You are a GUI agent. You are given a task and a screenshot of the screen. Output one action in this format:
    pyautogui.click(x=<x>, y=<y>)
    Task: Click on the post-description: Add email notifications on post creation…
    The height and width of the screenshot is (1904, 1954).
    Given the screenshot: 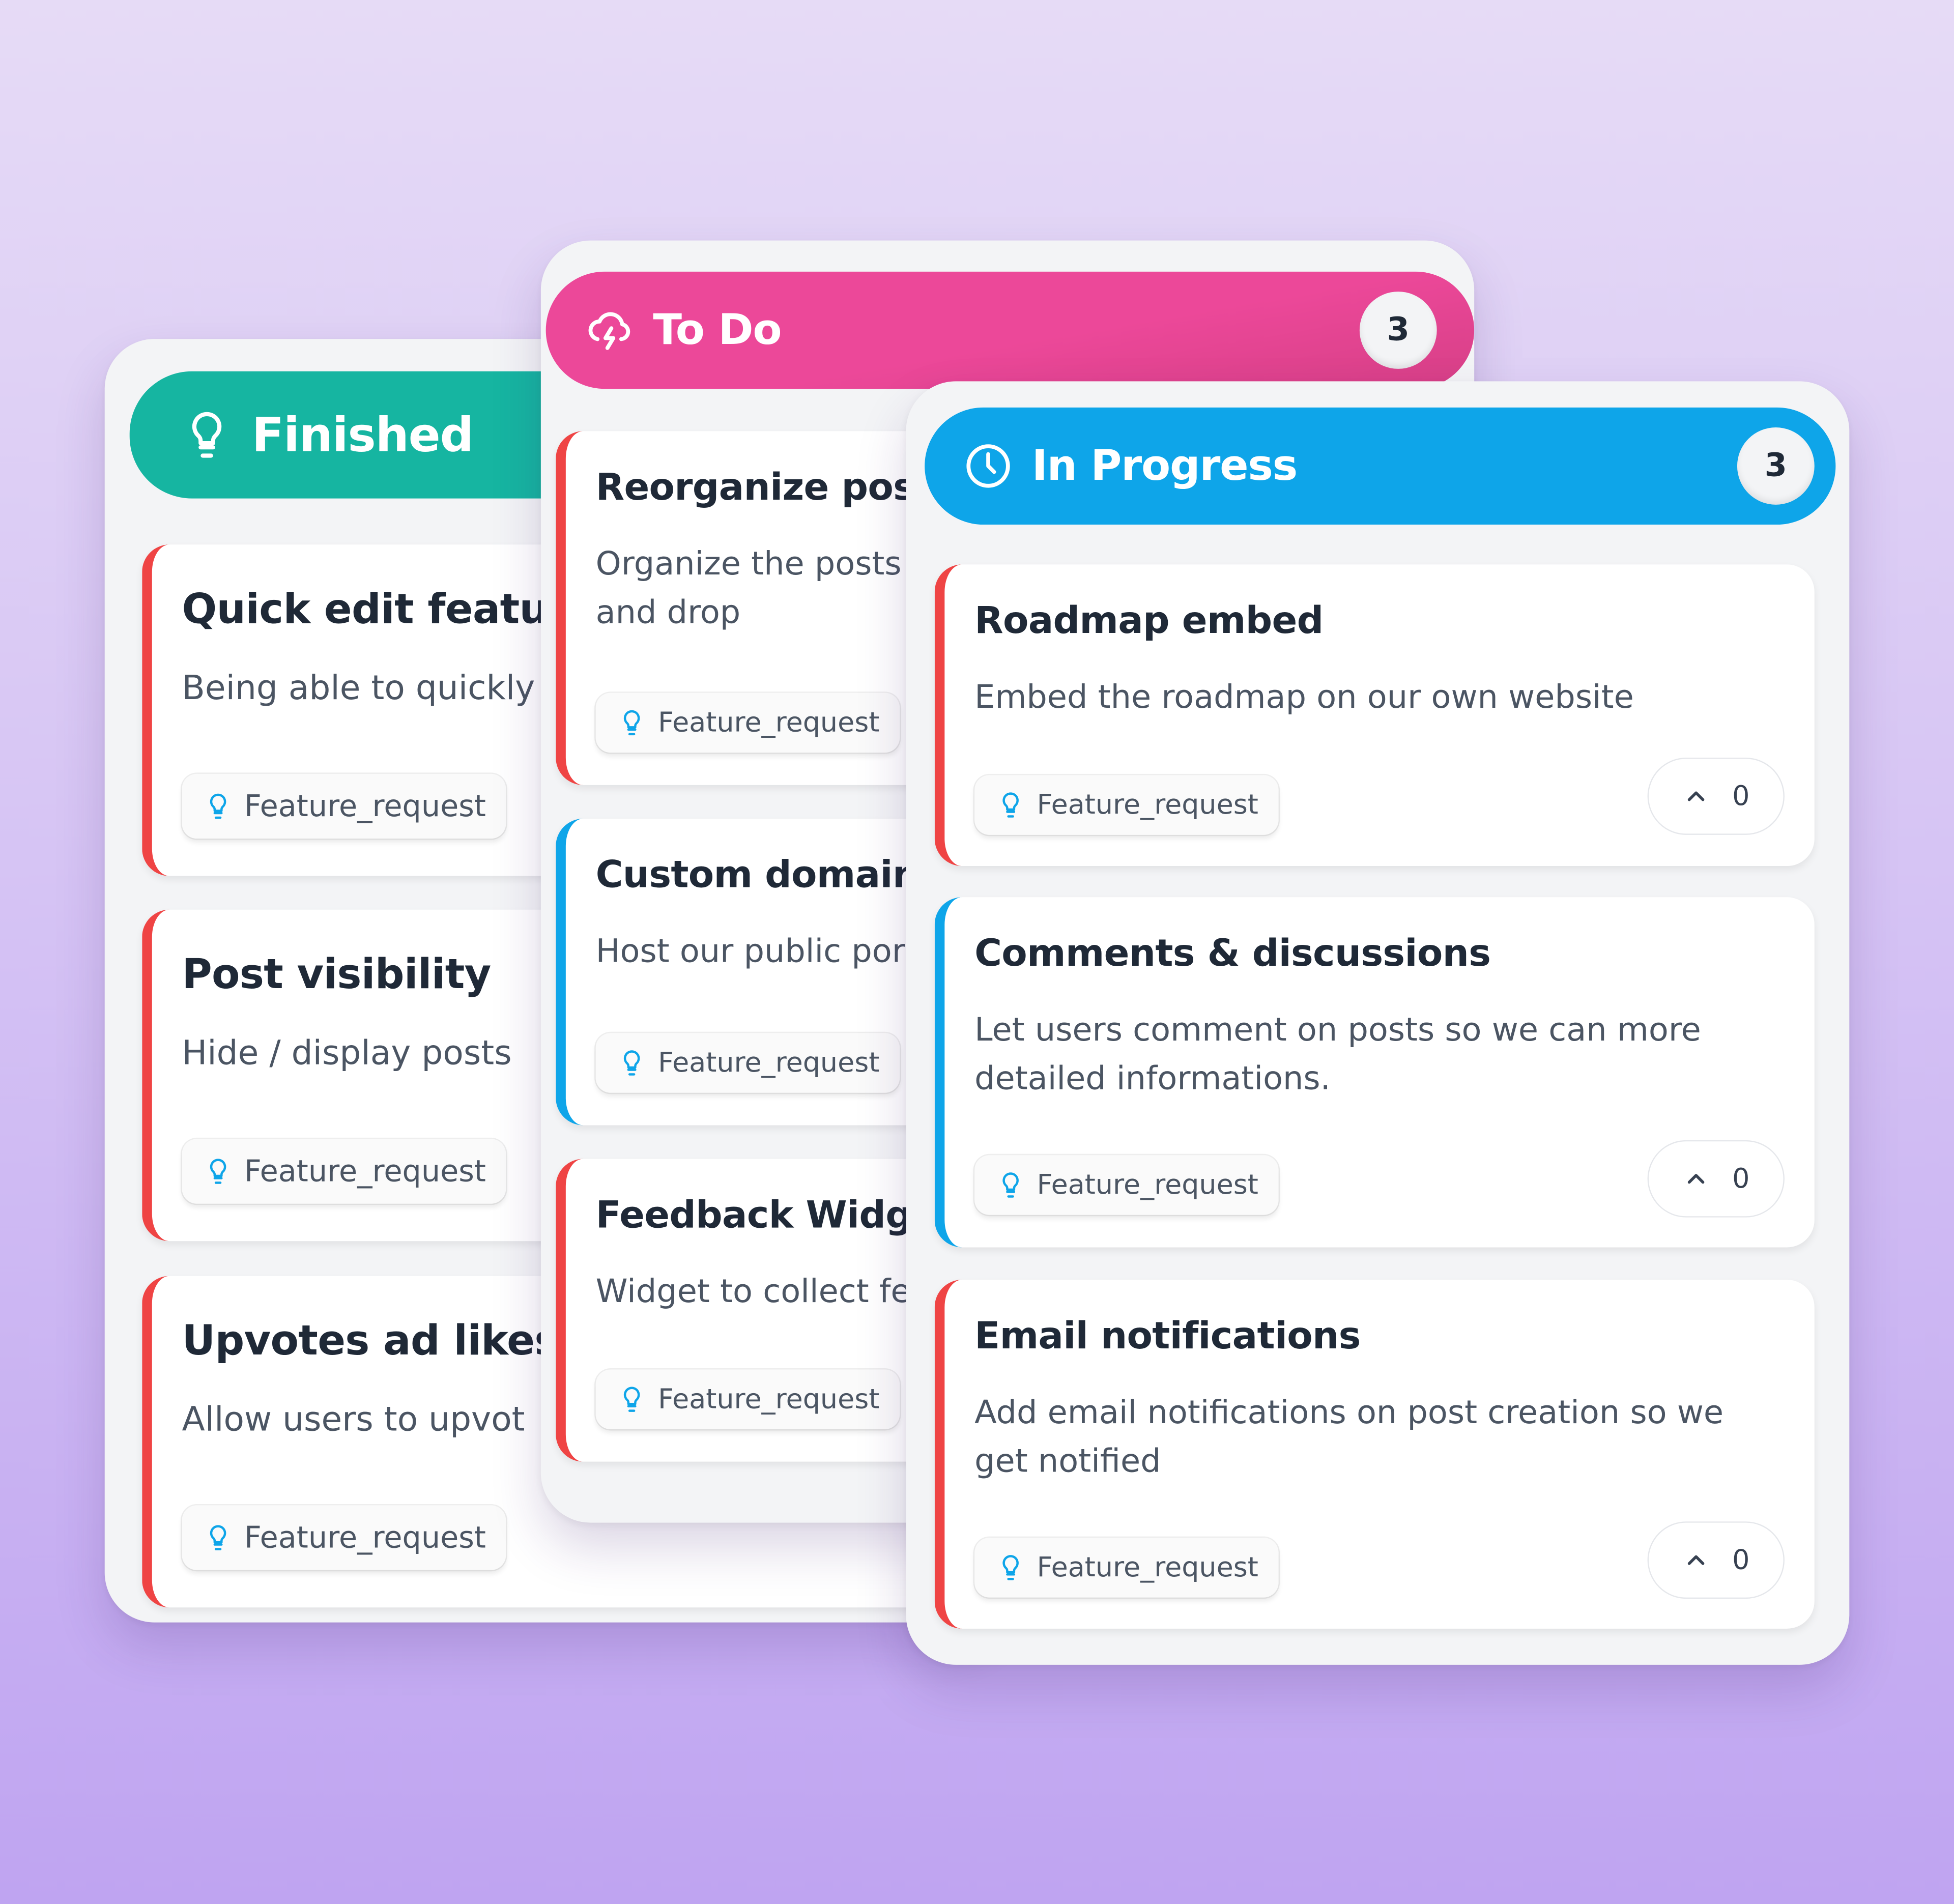 What is the action you would take?
    pyautogui.click(x=1349, y=1437)
    